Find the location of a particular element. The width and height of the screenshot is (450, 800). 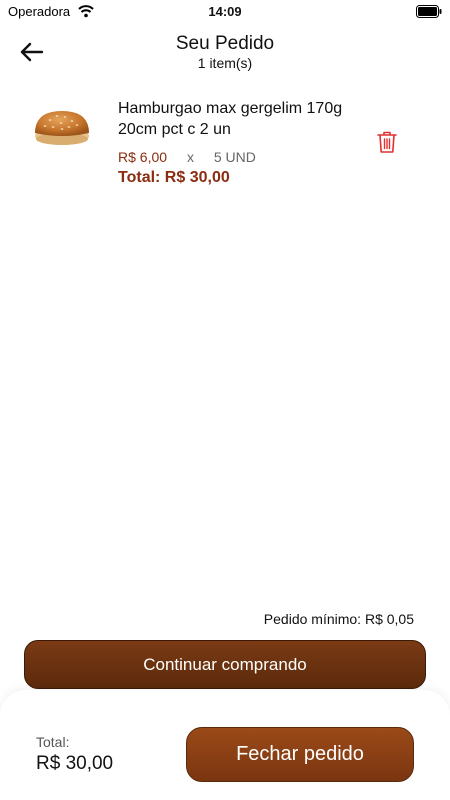

multiply-sign: x is located at coordinates (190, 157).